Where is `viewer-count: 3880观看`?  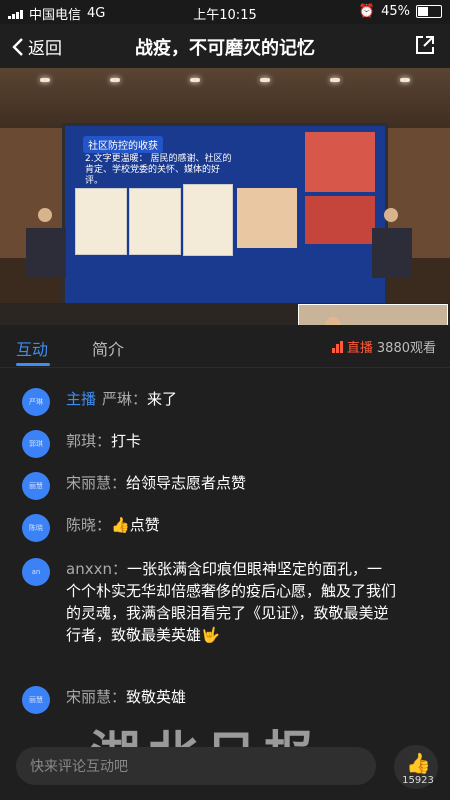 viewer-count: 3880观看 is located at coordinates (406, 348).